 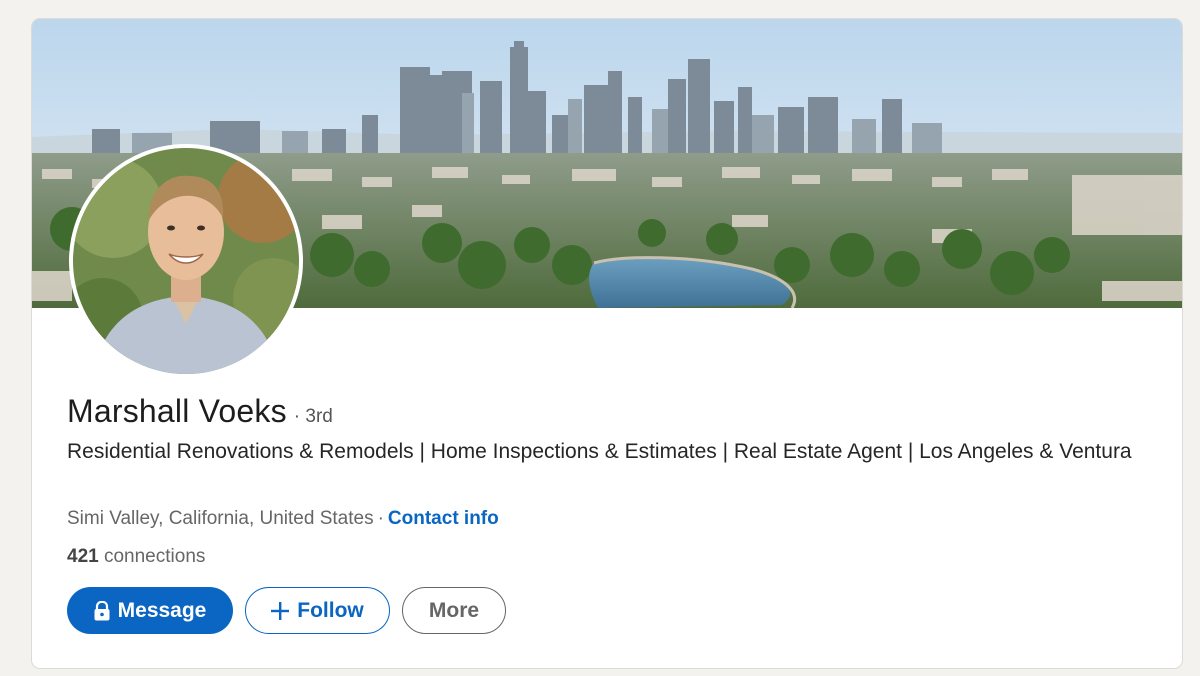 I want to click on message-button: Message, so click(x=150, y=610).